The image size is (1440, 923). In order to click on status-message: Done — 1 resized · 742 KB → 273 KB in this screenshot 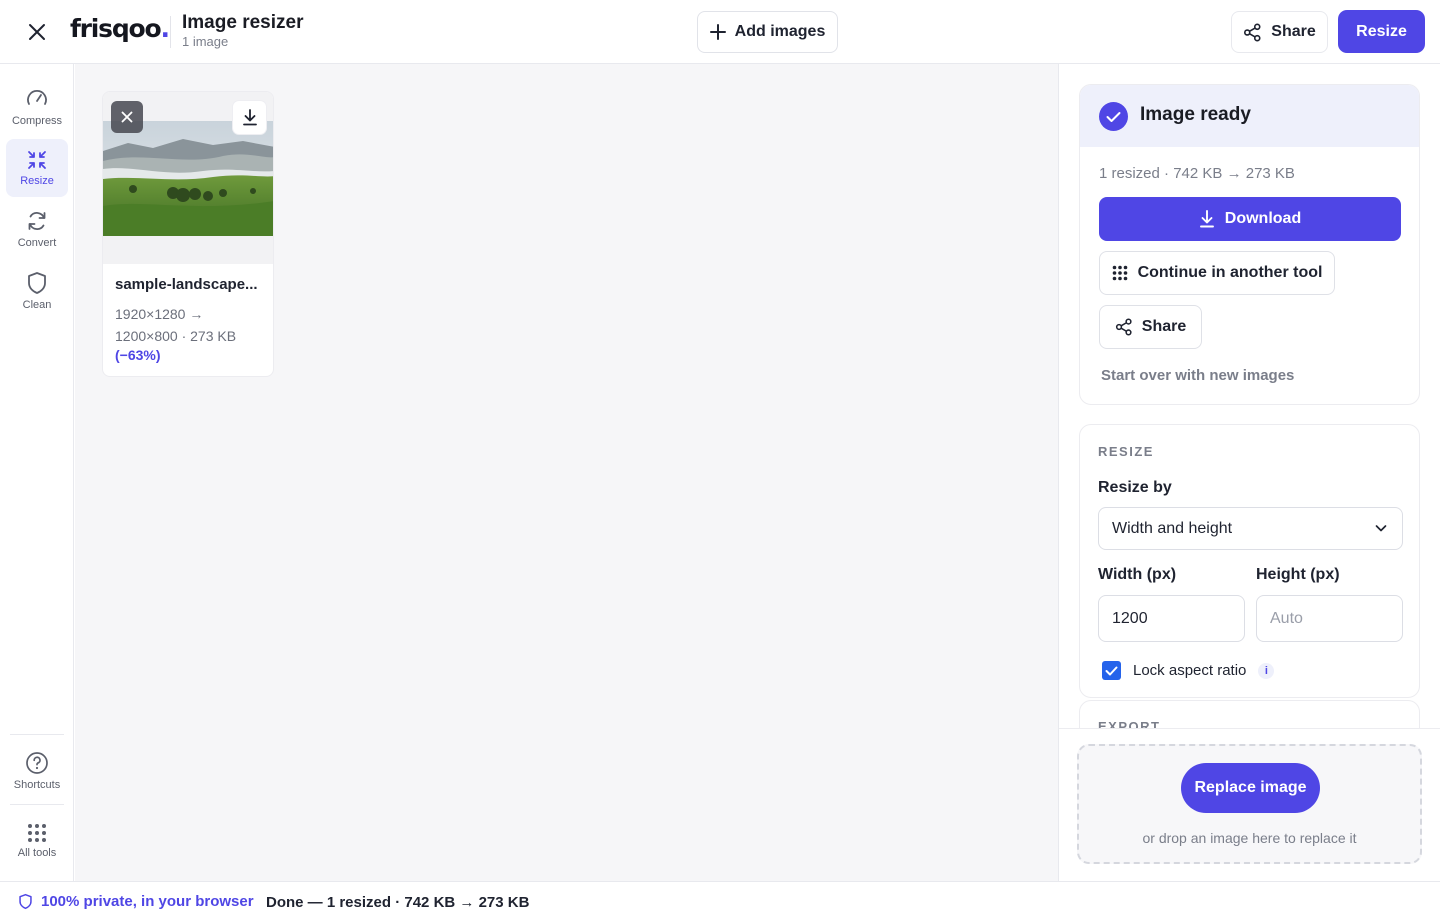, I will do `click(398, 902)`.